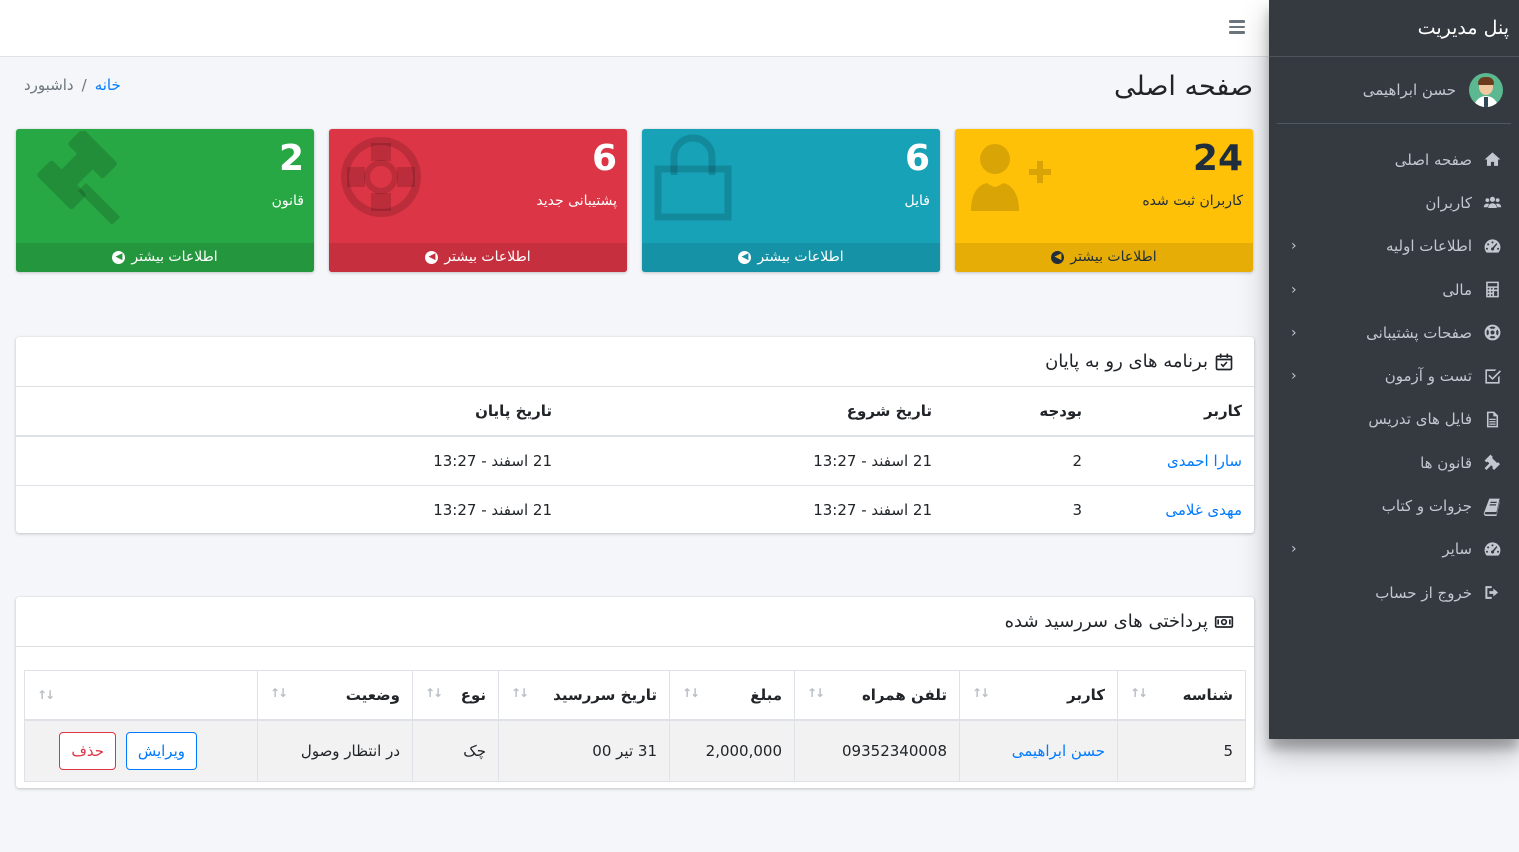 This screenshot has width=1519, height=852. I want to click on actions-cell: ویرایش حذف, so click(141, 750).